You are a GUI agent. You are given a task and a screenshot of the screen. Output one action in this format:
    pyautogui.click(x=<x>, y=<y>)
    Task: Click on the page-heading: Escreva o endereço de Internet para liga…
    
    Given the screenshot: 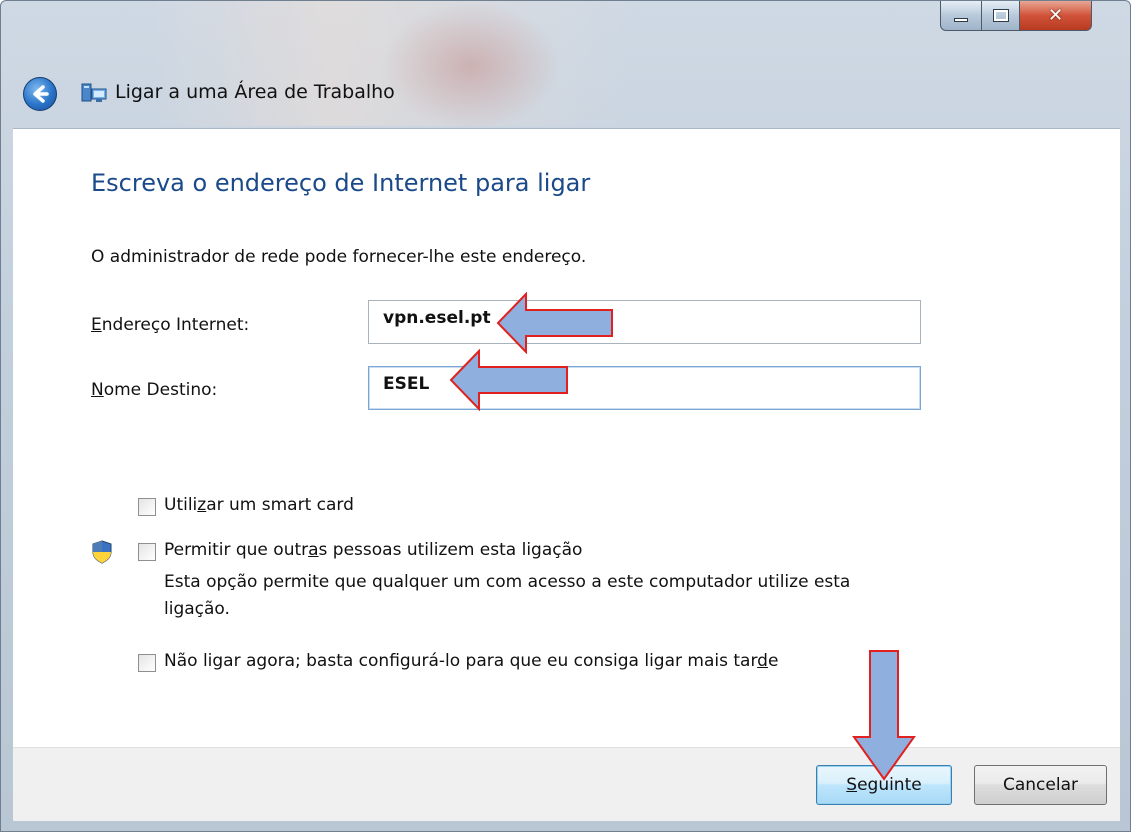 What is the action you would take?
    pyautogui.click(x=341, y=183)
    